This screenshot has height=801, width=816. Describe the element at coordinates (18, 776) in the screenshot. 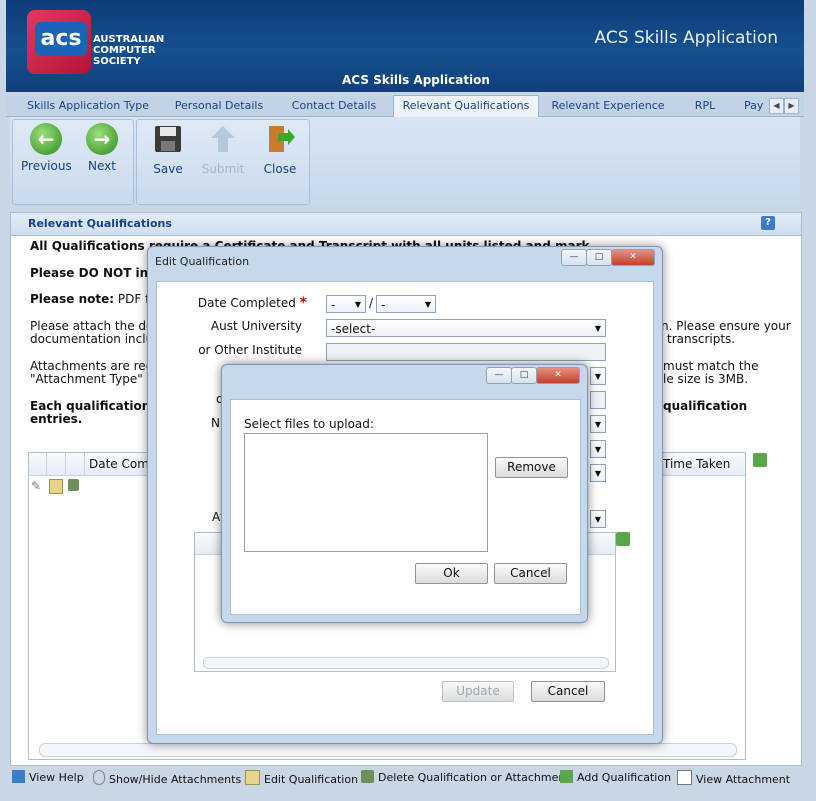

I see `help-icon` at that location.